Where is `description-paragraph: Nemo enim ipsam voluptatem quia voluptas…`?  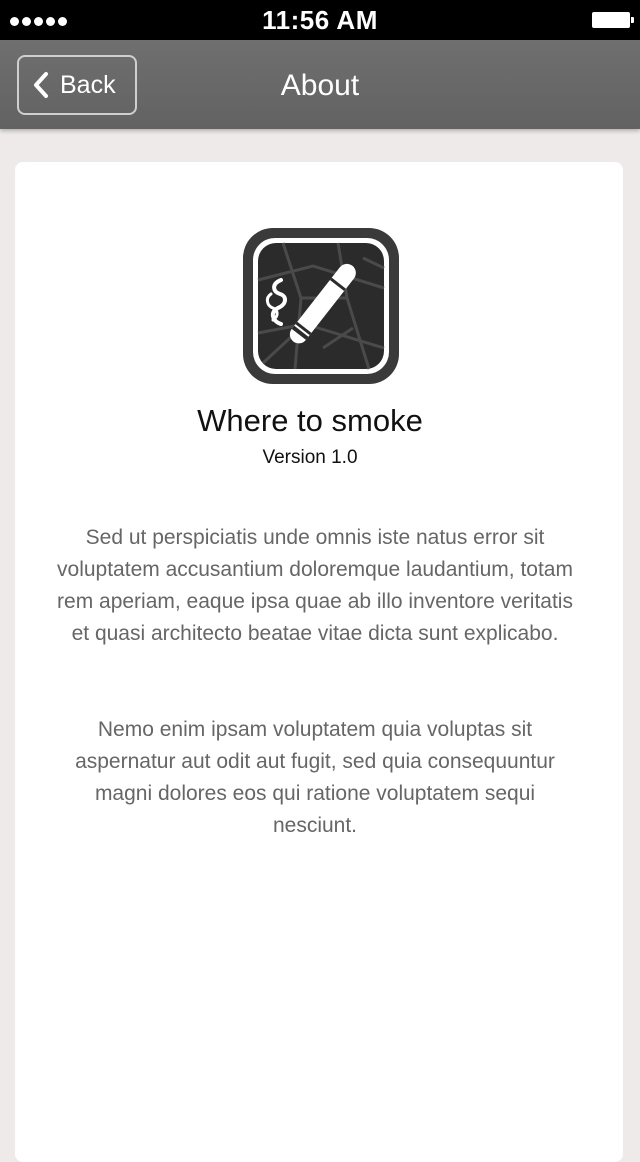
description-paragraph: Nemo enim ipsam voluptatem quia voluptas… is located at coordinates (315, 777).